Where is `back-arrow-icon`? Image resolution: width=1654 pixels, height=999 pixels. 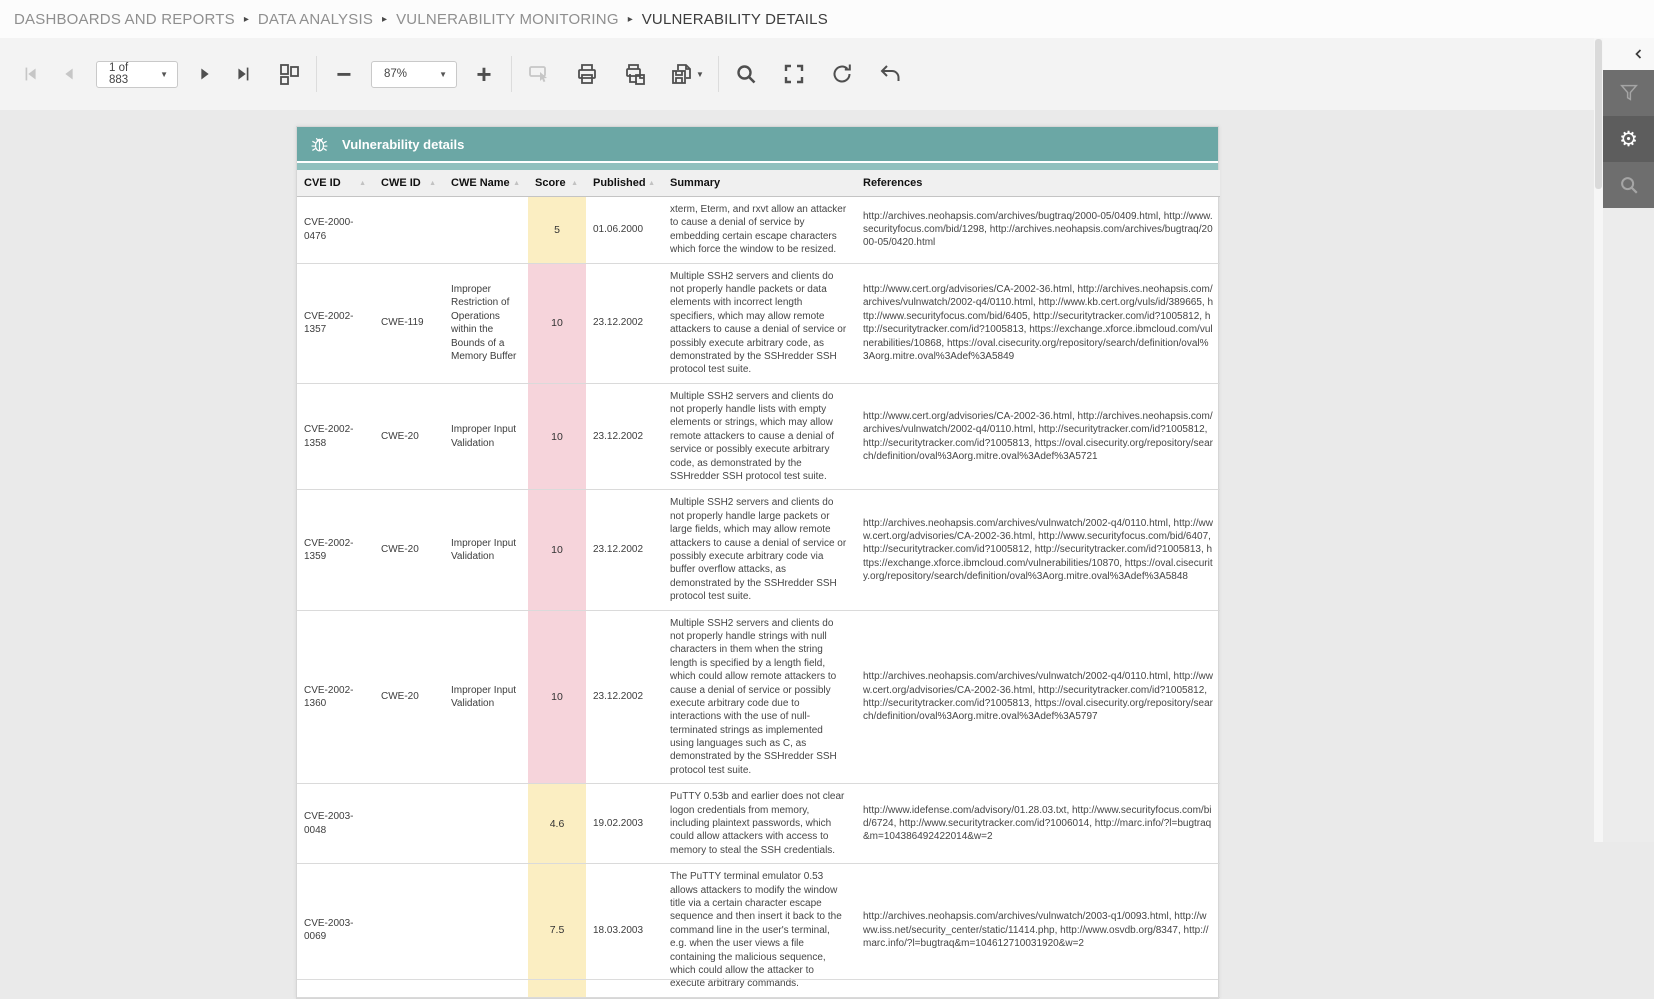 back-arrow-icon is located at coordinates (890, 73).